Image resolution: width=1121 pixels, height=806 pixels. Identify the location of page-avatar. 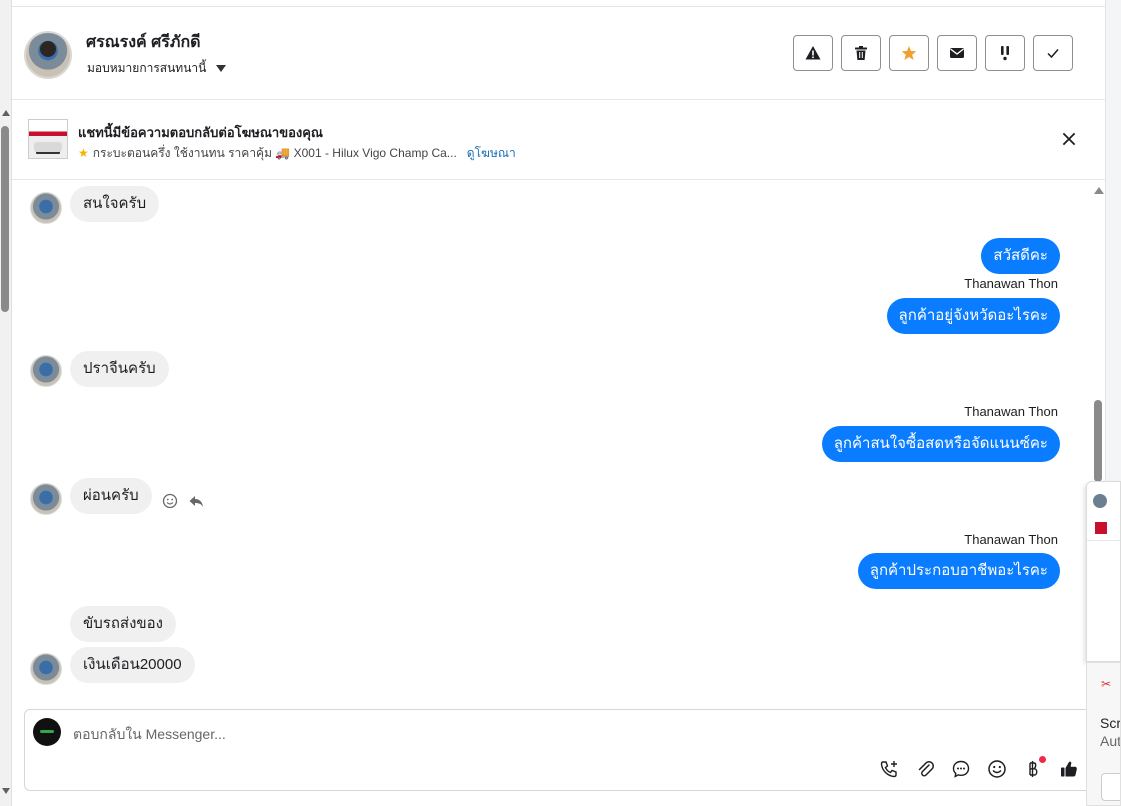
(47, 732).